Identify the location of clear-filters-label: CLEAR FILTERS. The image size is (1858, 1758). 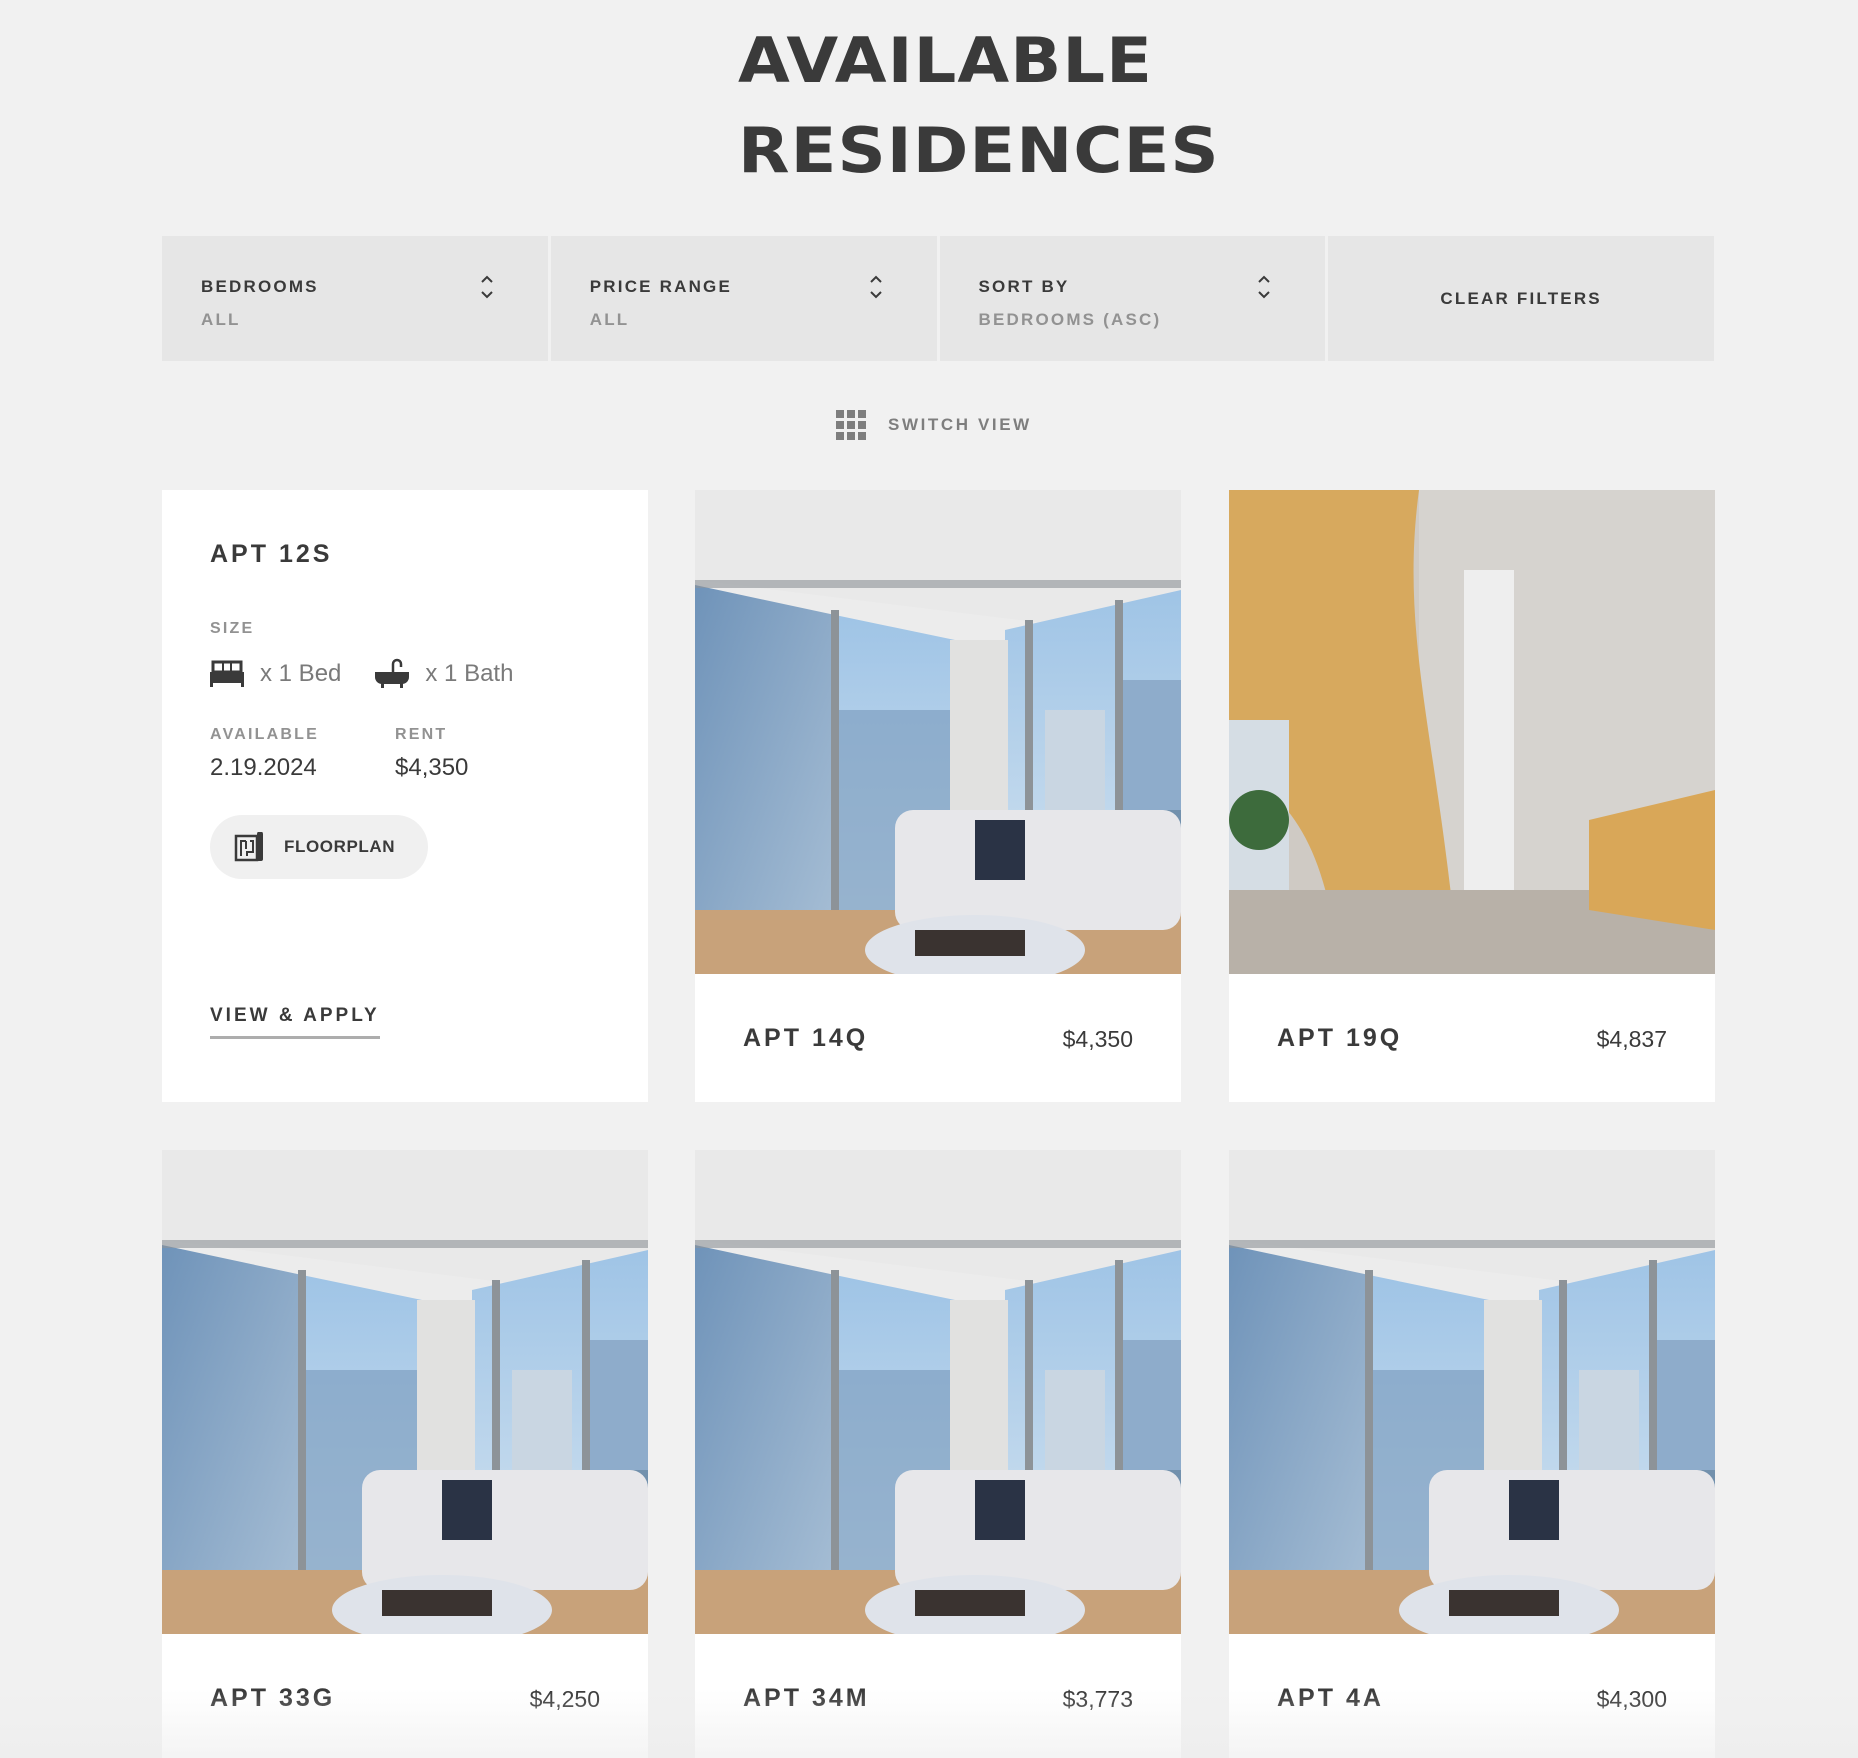
(1521, 298).